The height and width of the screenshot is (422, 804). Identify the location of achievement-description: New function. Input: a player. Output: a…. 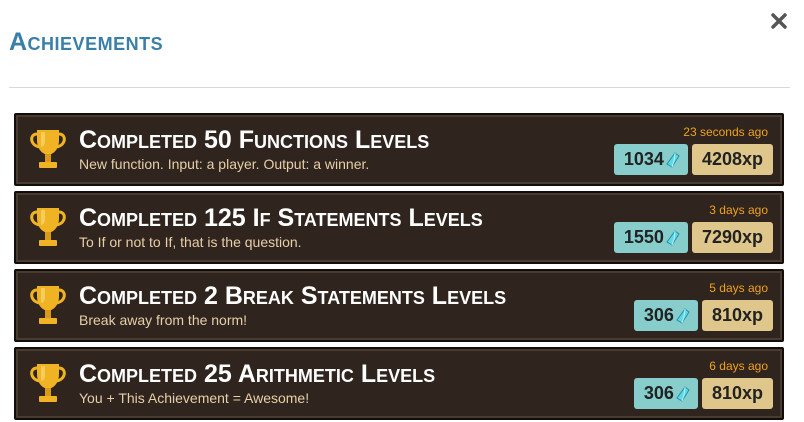
(224, 164).